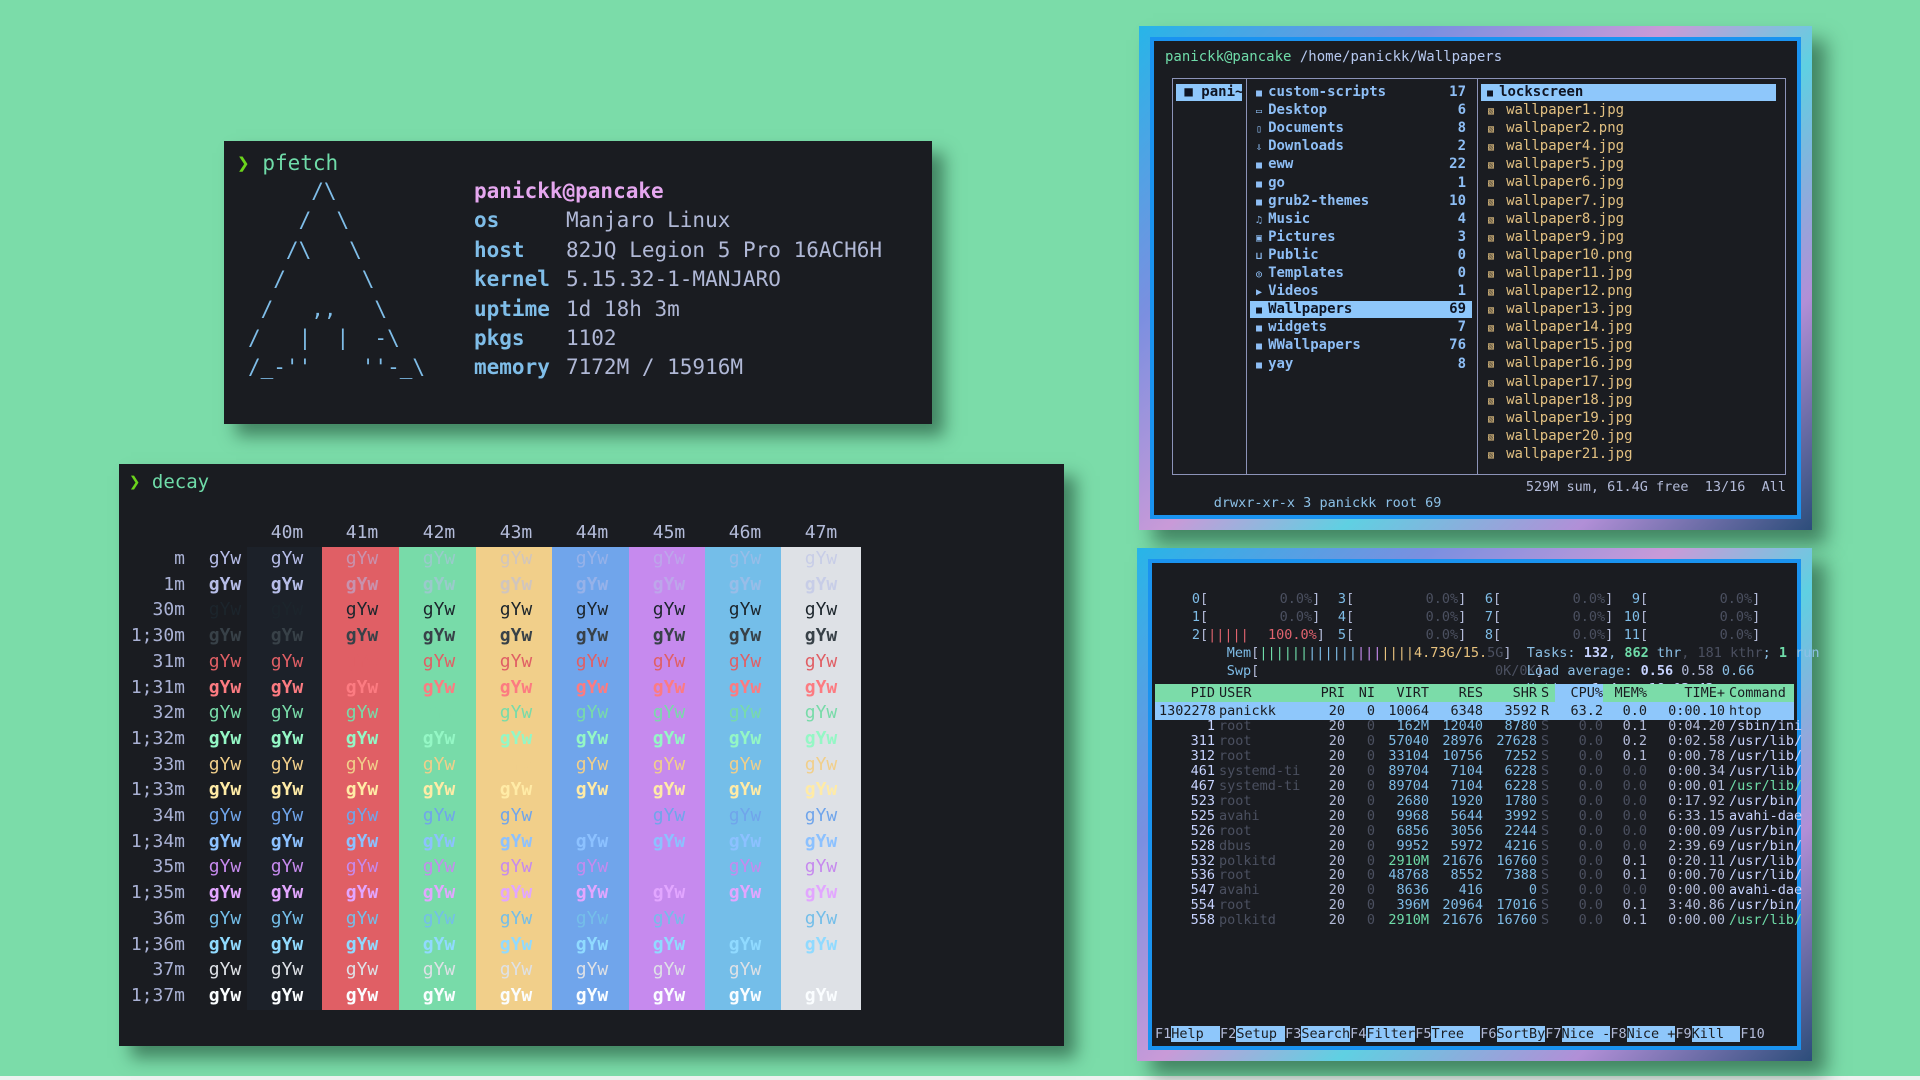 This screenshot has height=1080, width=1920. Describe the element at coordinates (1556, 237) in the screenshot. I see `file-item: ▧ wallpaper9.jpg` at that location.